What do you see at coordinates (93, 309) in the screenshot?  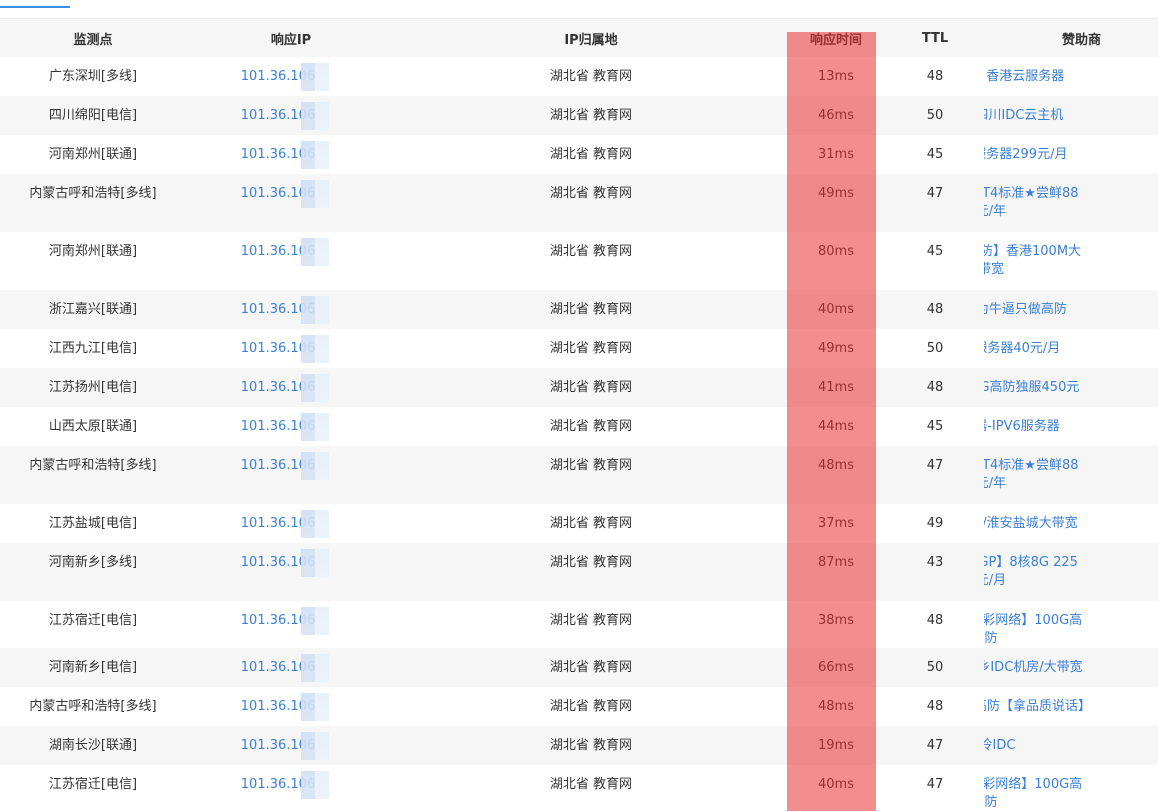 I see `monitor-point: 浙江嘉兴[联通]` at bounding box center [93, 309].